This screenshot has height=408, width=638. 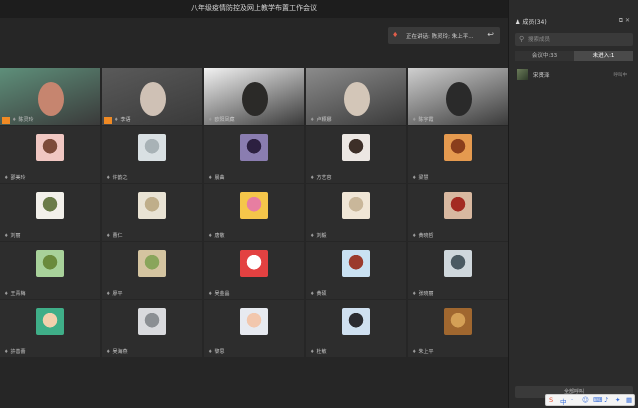 What do you see at coordinates (254, 212) in the screenshot?
I see `participant-tile: ♦ 唐敬` at bounding box center [254, 212].